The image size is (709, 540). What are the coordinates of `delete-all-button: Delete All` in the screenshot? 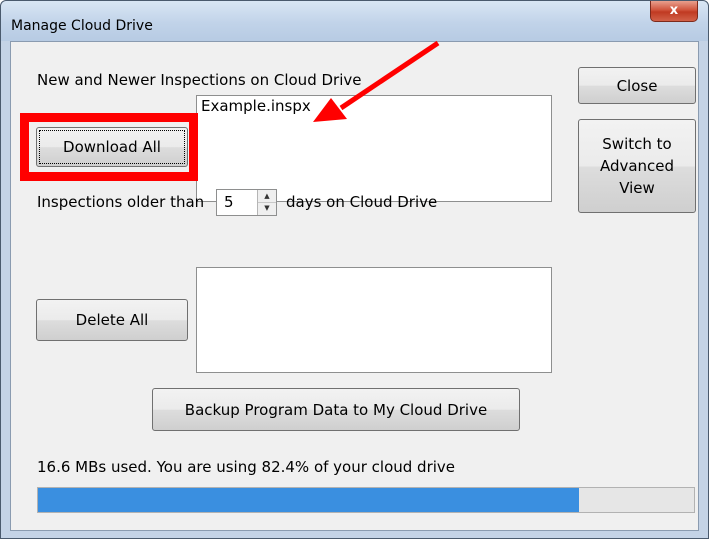 It's located at (112, 320).